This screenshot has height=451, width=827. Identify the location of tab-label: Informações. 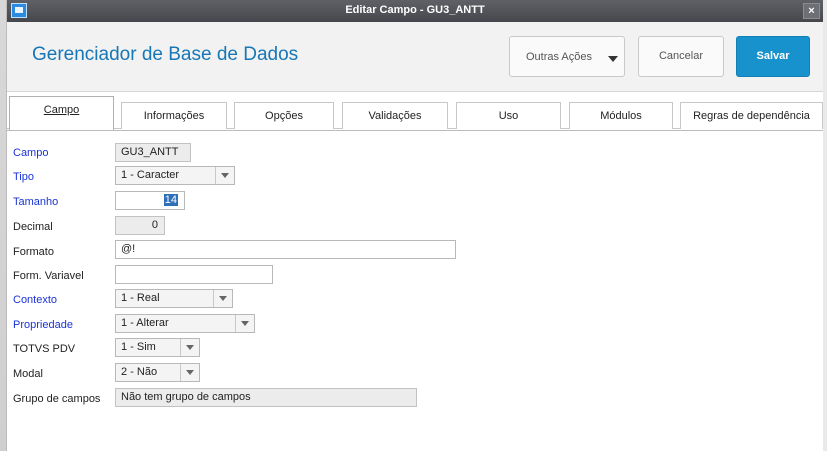
(174, 116).